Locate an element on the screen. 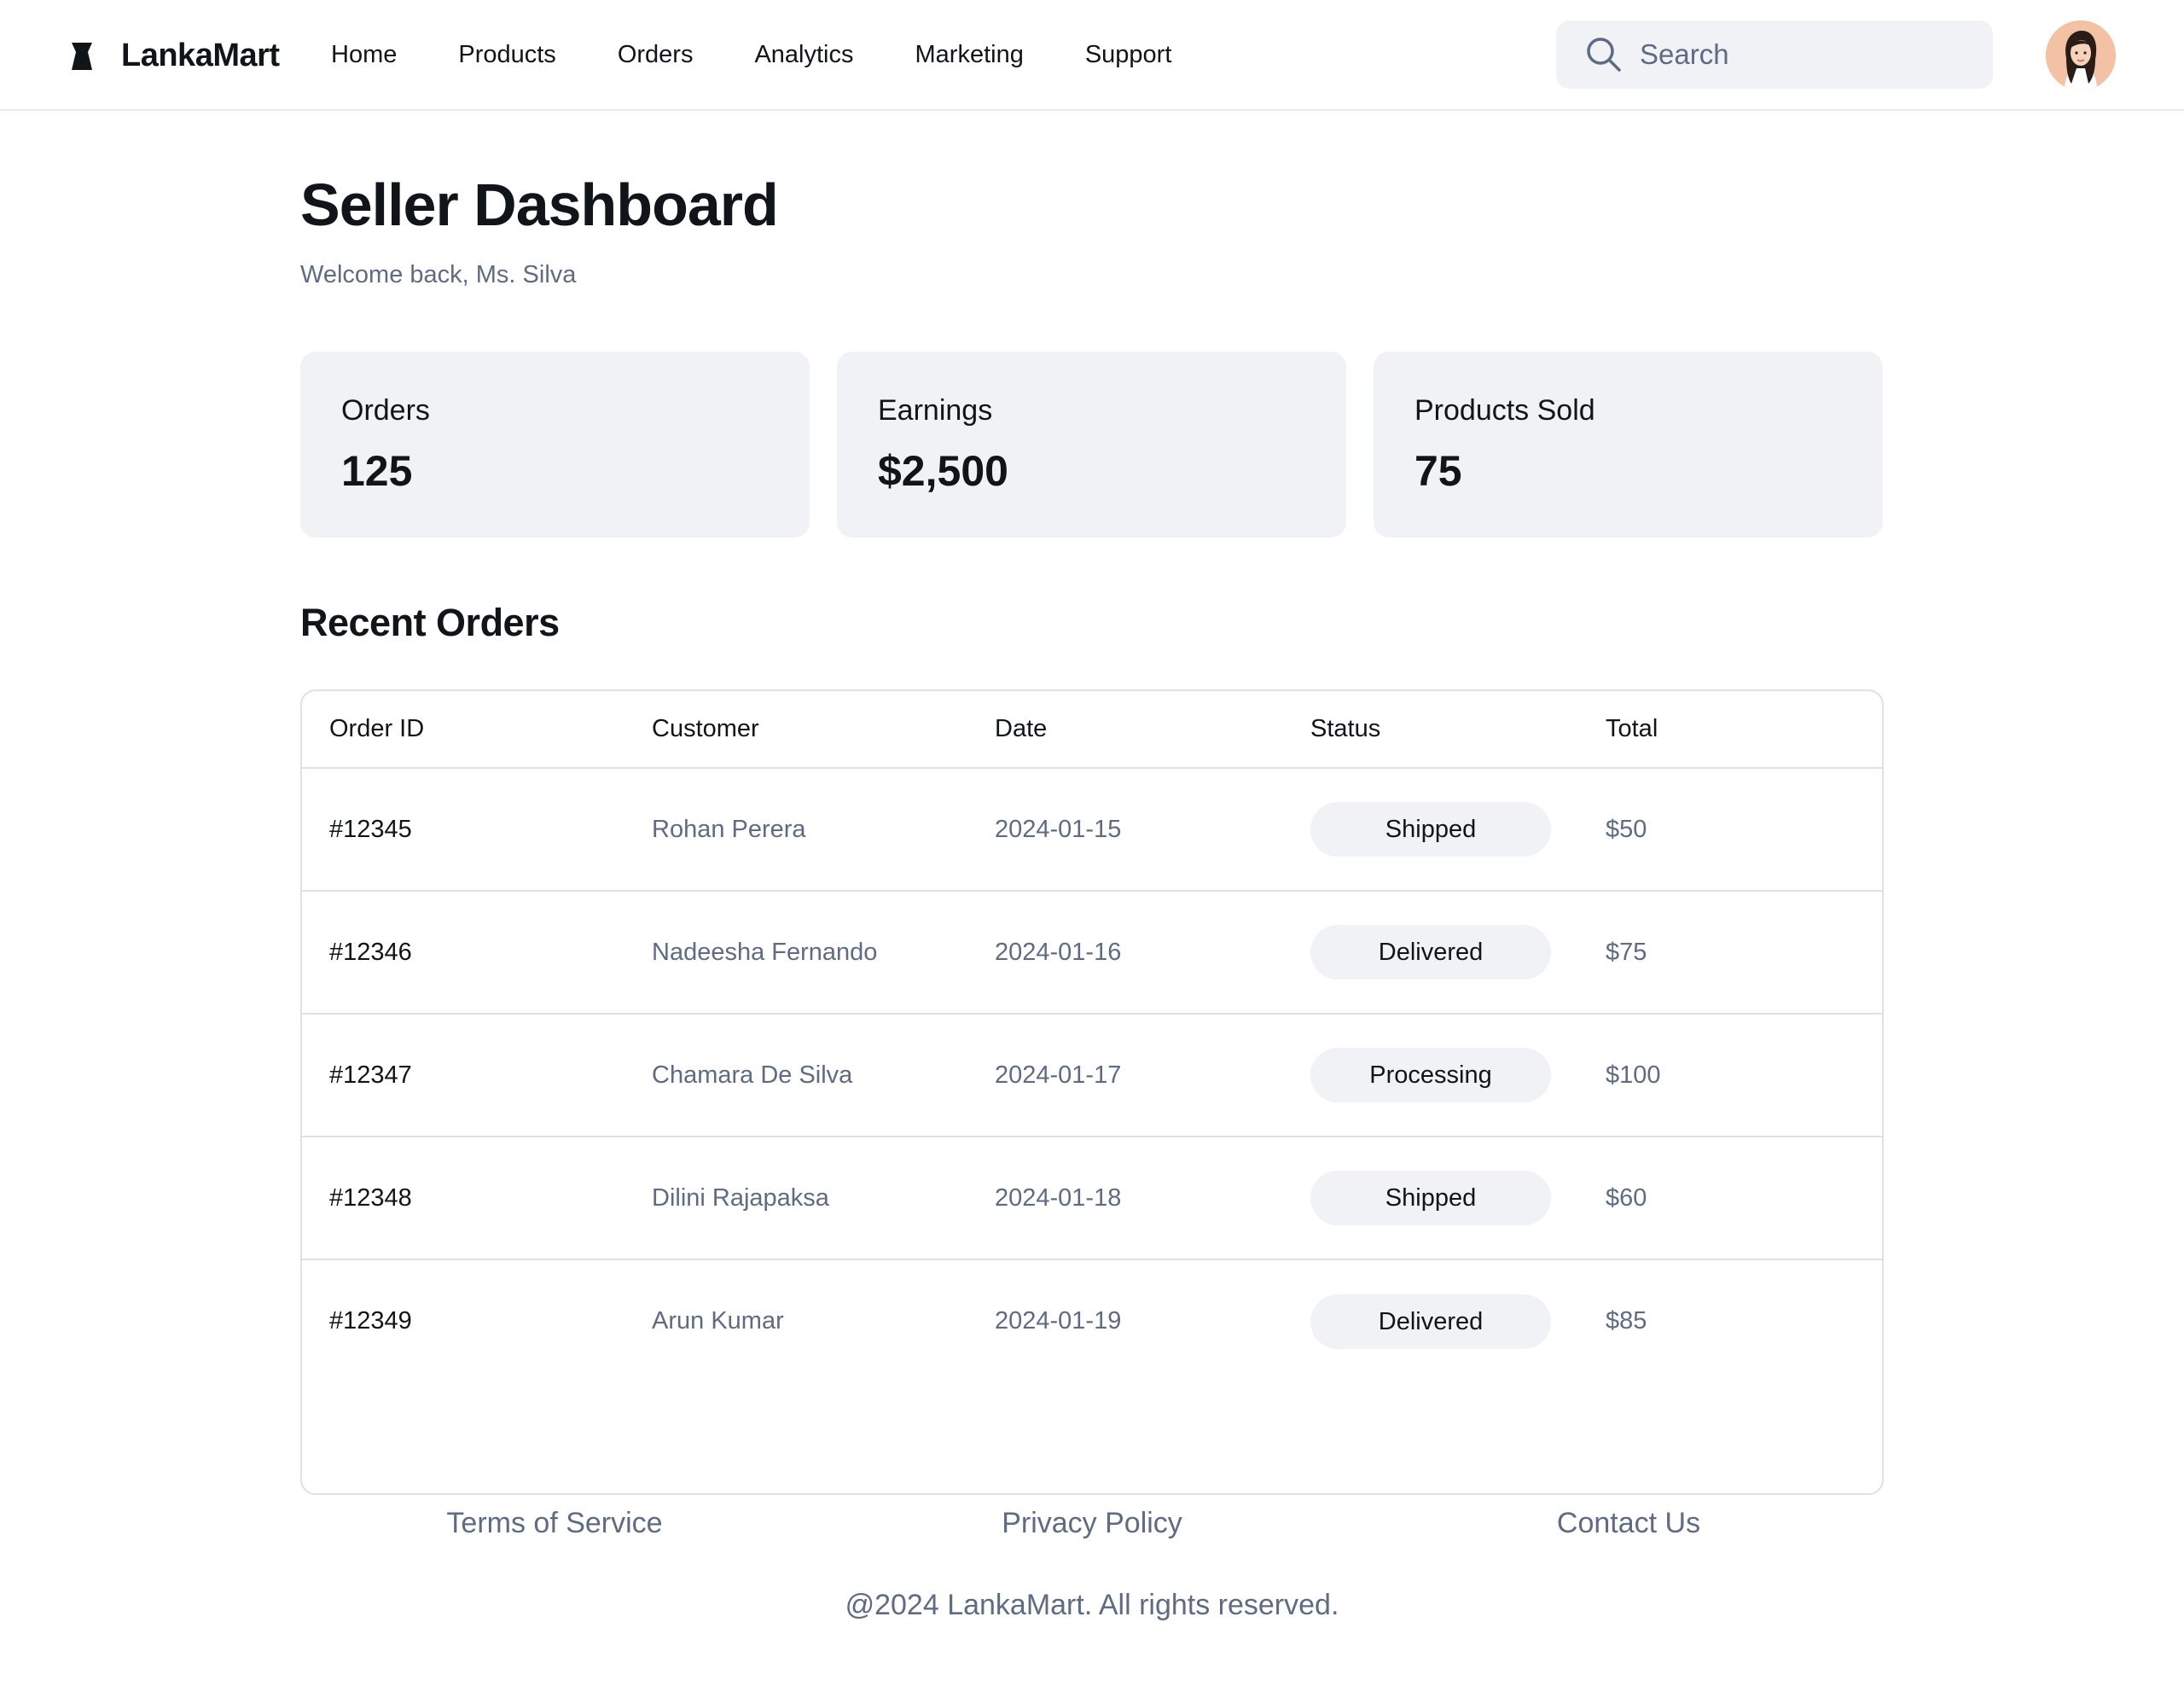 This screenshot has width=2184, height=1698. date-cell: 2024-01-15 is located at coordinates (1058, 829).